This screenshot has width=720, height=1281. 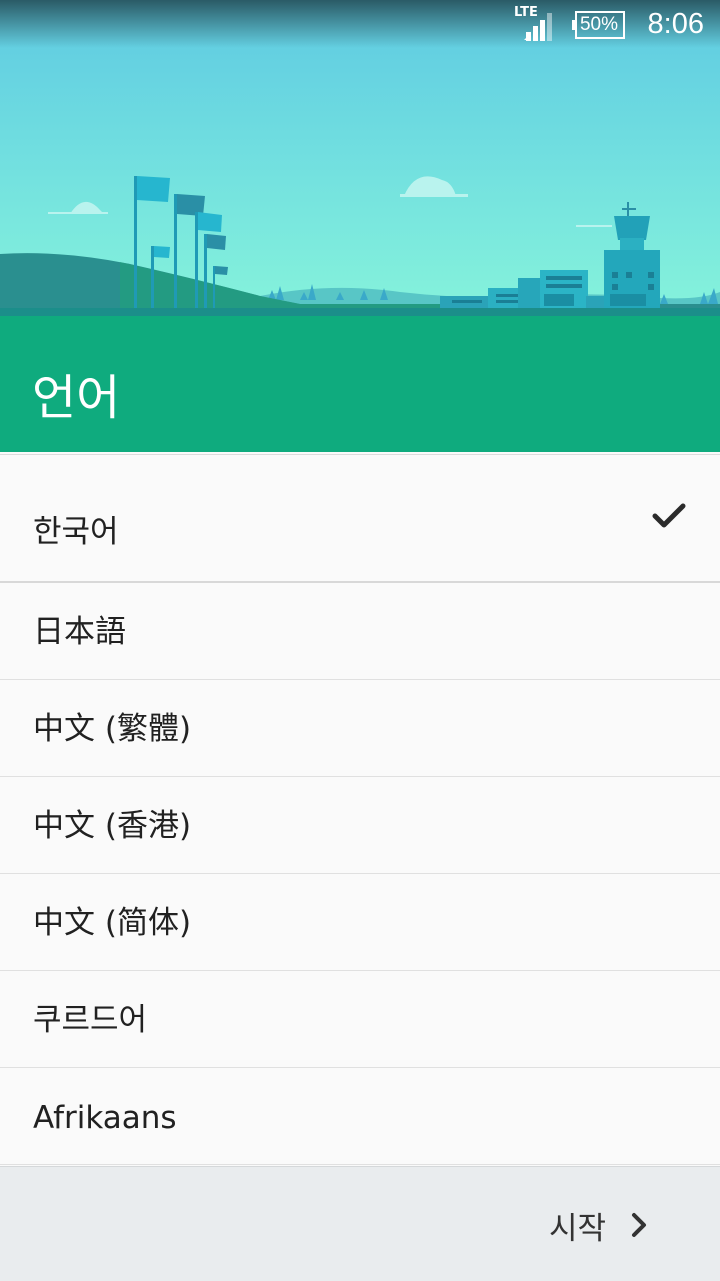 What do you see at coordinates (76, 532) in the screenshot?
I see `language-label: 한국어` at bounding box center [76, 532].